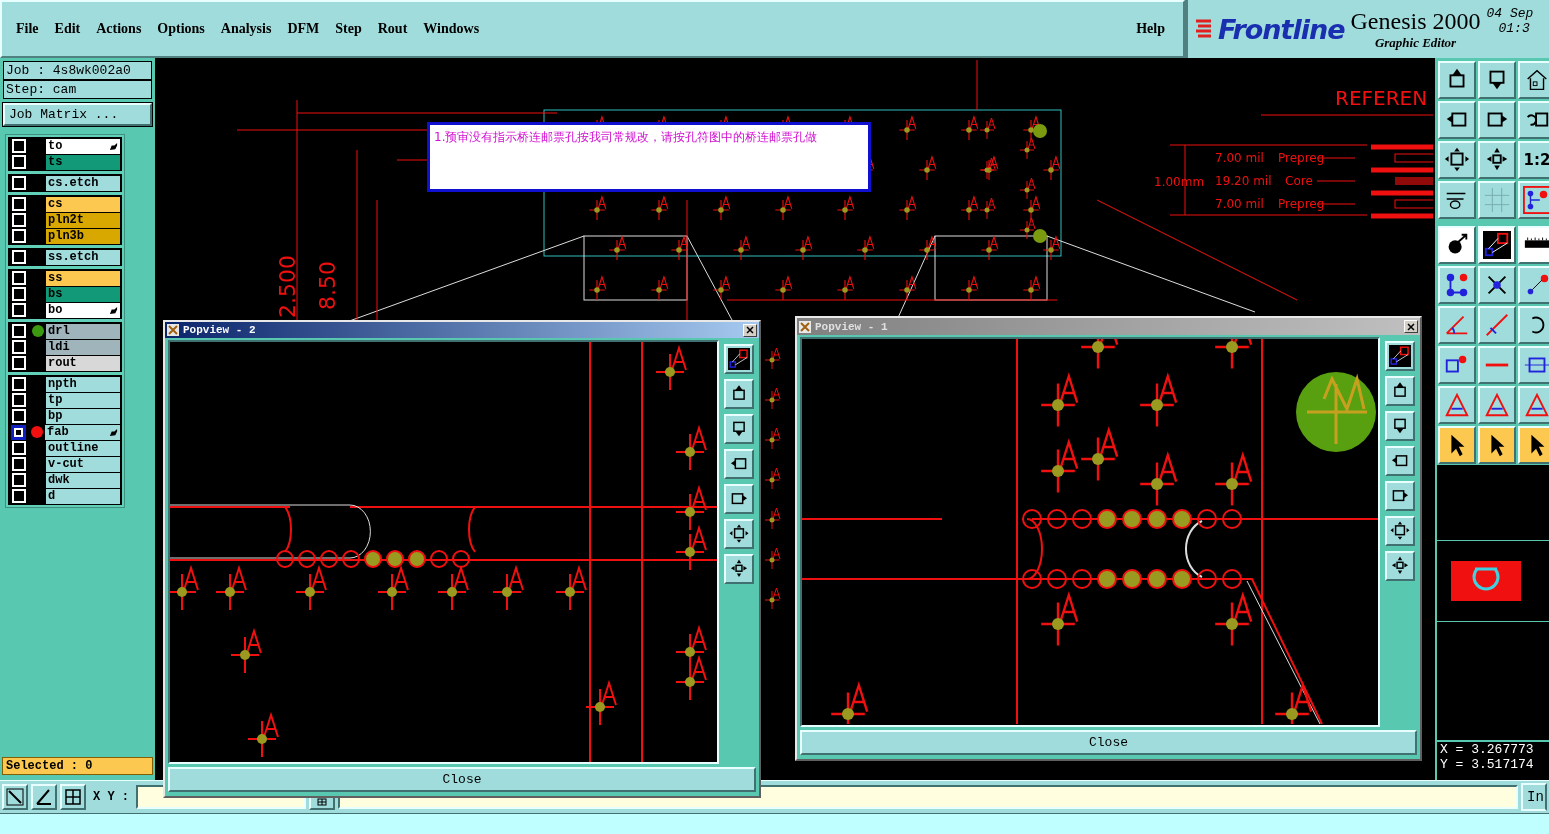 Image resolution: width=1549 pixels, height=834 pixels. What do you see at coordinates (303, 29) in the screenshot?
I see `menu-item: DFM` at bounding box center [303, 29].